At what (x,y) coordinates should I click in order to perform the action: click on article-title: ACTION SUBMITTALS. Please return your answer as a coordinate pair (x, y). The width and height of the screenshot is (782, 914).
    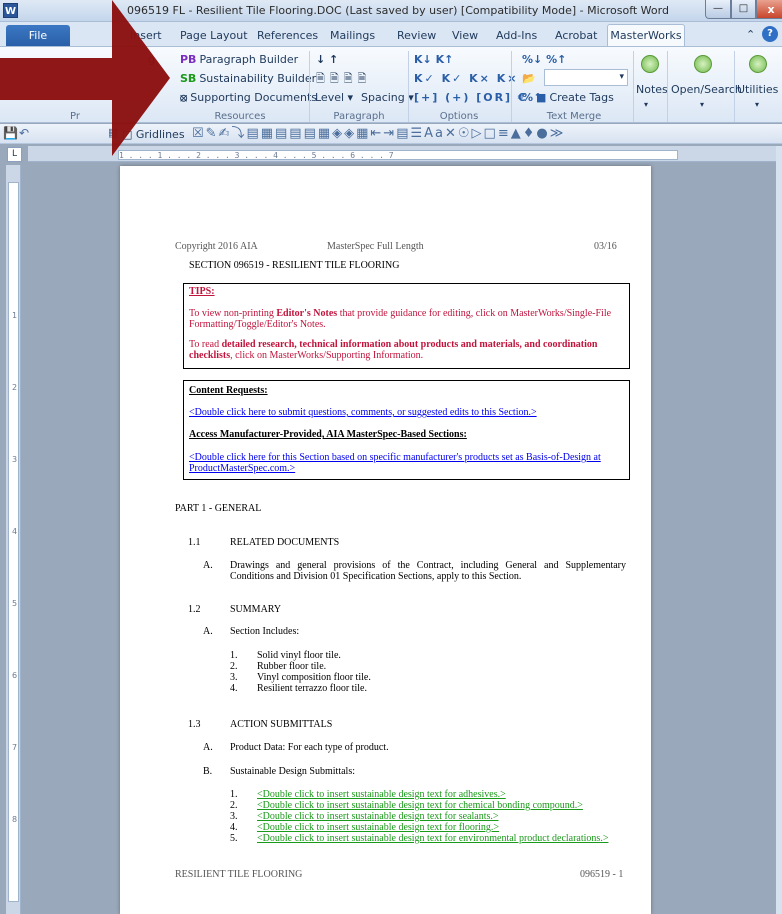
    Looking at the image, I should click on (281, 724).